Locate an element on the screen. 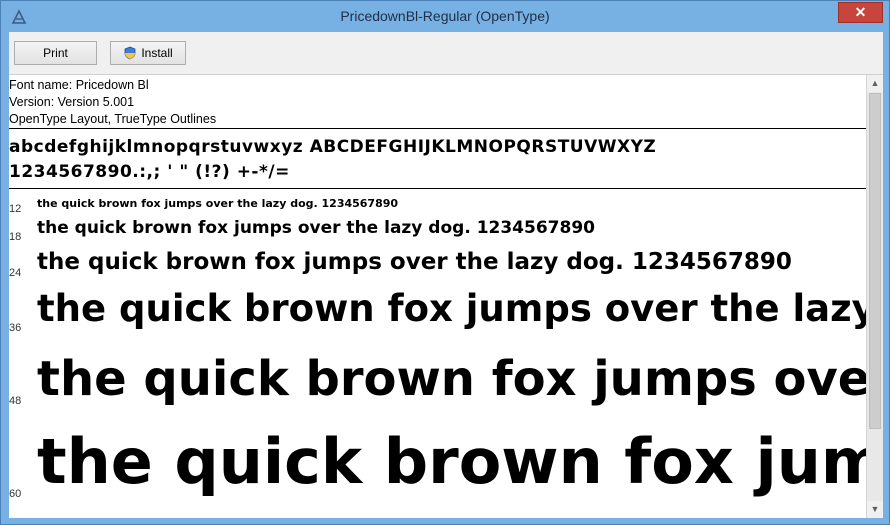  sample-size-label: 12 is located at coordinates (15, 209).